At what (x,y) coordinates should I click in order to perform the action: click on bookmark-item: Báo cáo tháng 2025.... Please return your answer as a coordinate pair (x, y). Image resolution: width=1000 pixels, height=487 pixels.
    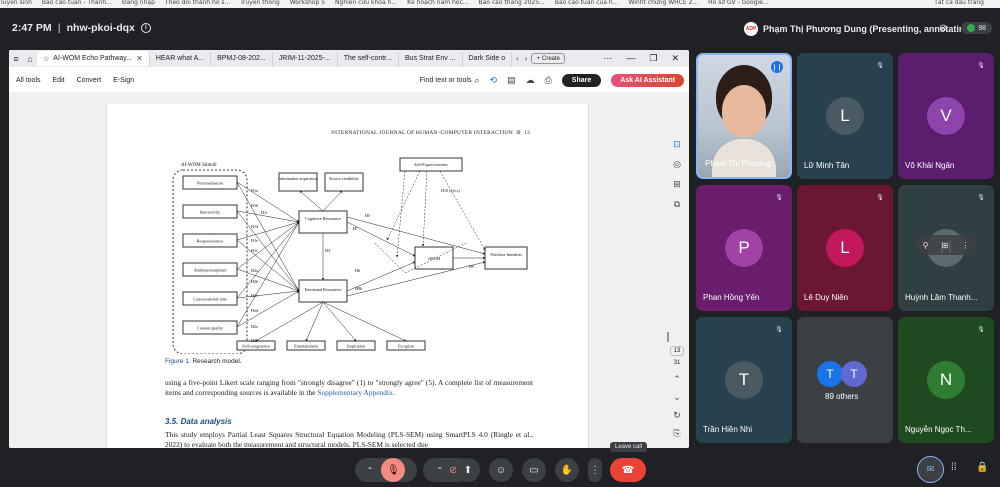
    Looking at the image, I should click on (512, 3).